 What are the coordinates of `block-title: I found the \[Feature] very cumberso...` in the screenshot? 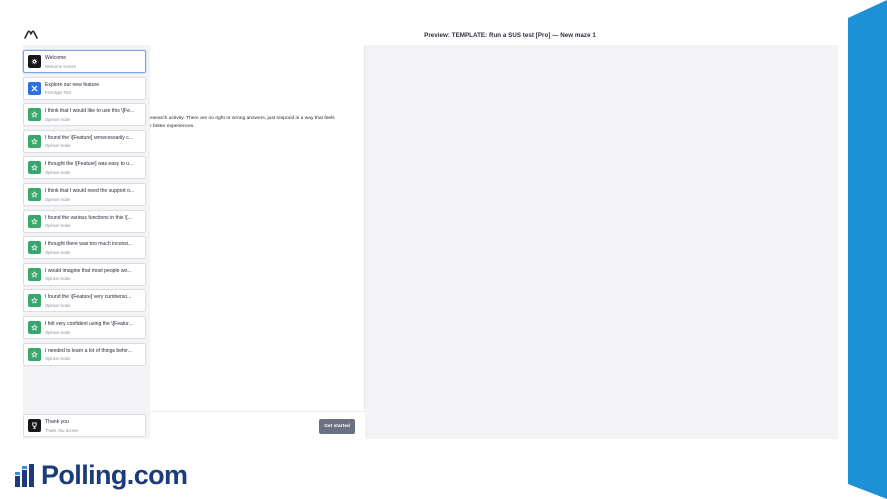 It's located at (88, 297).